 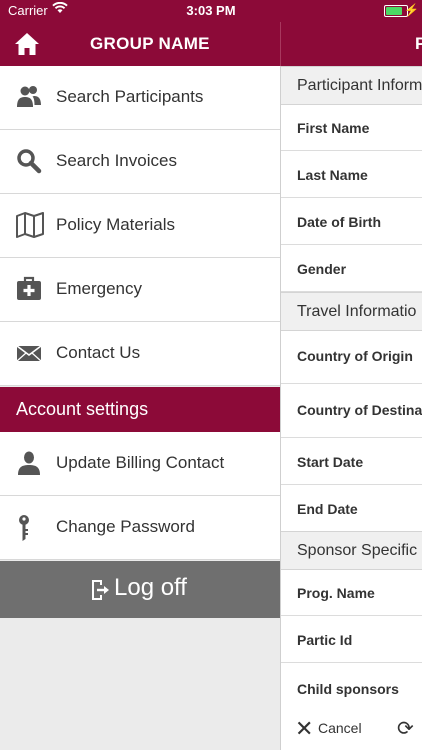 What do you see at coordinates (322, 269) in the screenshot?
I see `field-label: Gender` at bounding box center [322, 269].